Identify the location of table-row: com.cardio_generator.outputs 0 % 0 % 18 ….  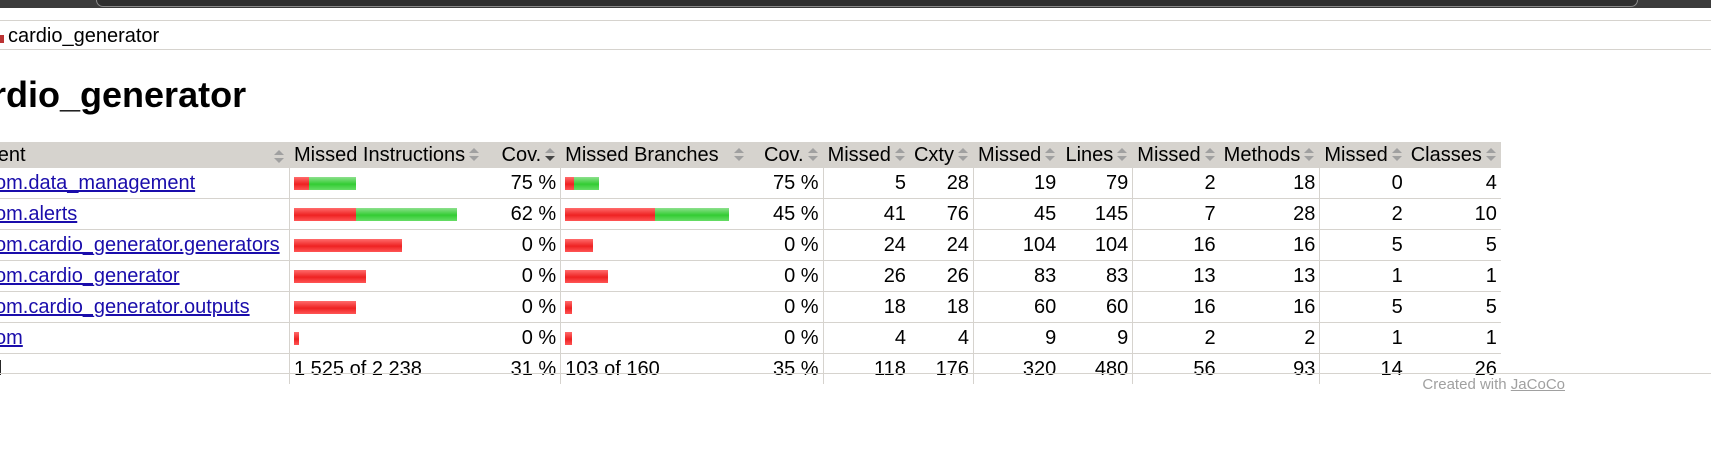
(750, 307).